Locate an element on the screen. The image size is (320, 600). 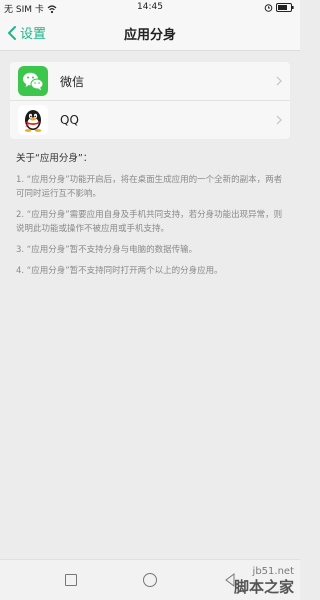
app-list: 微信 QQ is located at coordinates (150, 100).